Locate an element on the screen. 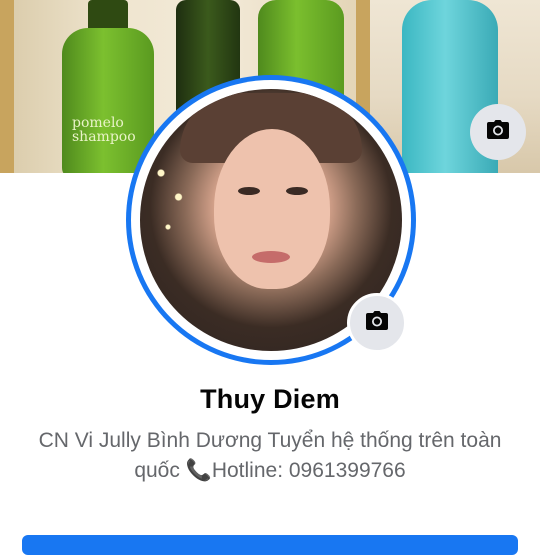 The height and width of the screenshot is (555, 540). edit-cover-photo-button is located at coordinates (498, 132).